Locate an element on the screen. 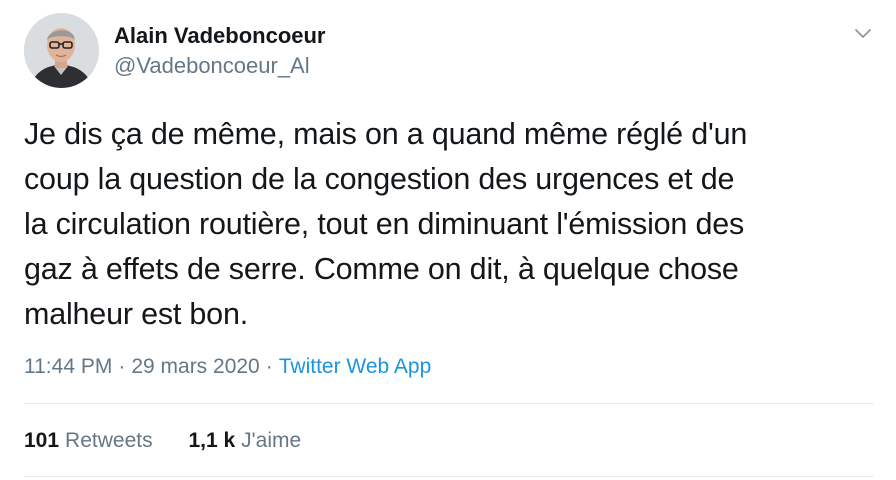 The height and width of the screenshot is (480, 896). avatar is located at coordinates (61, 50).